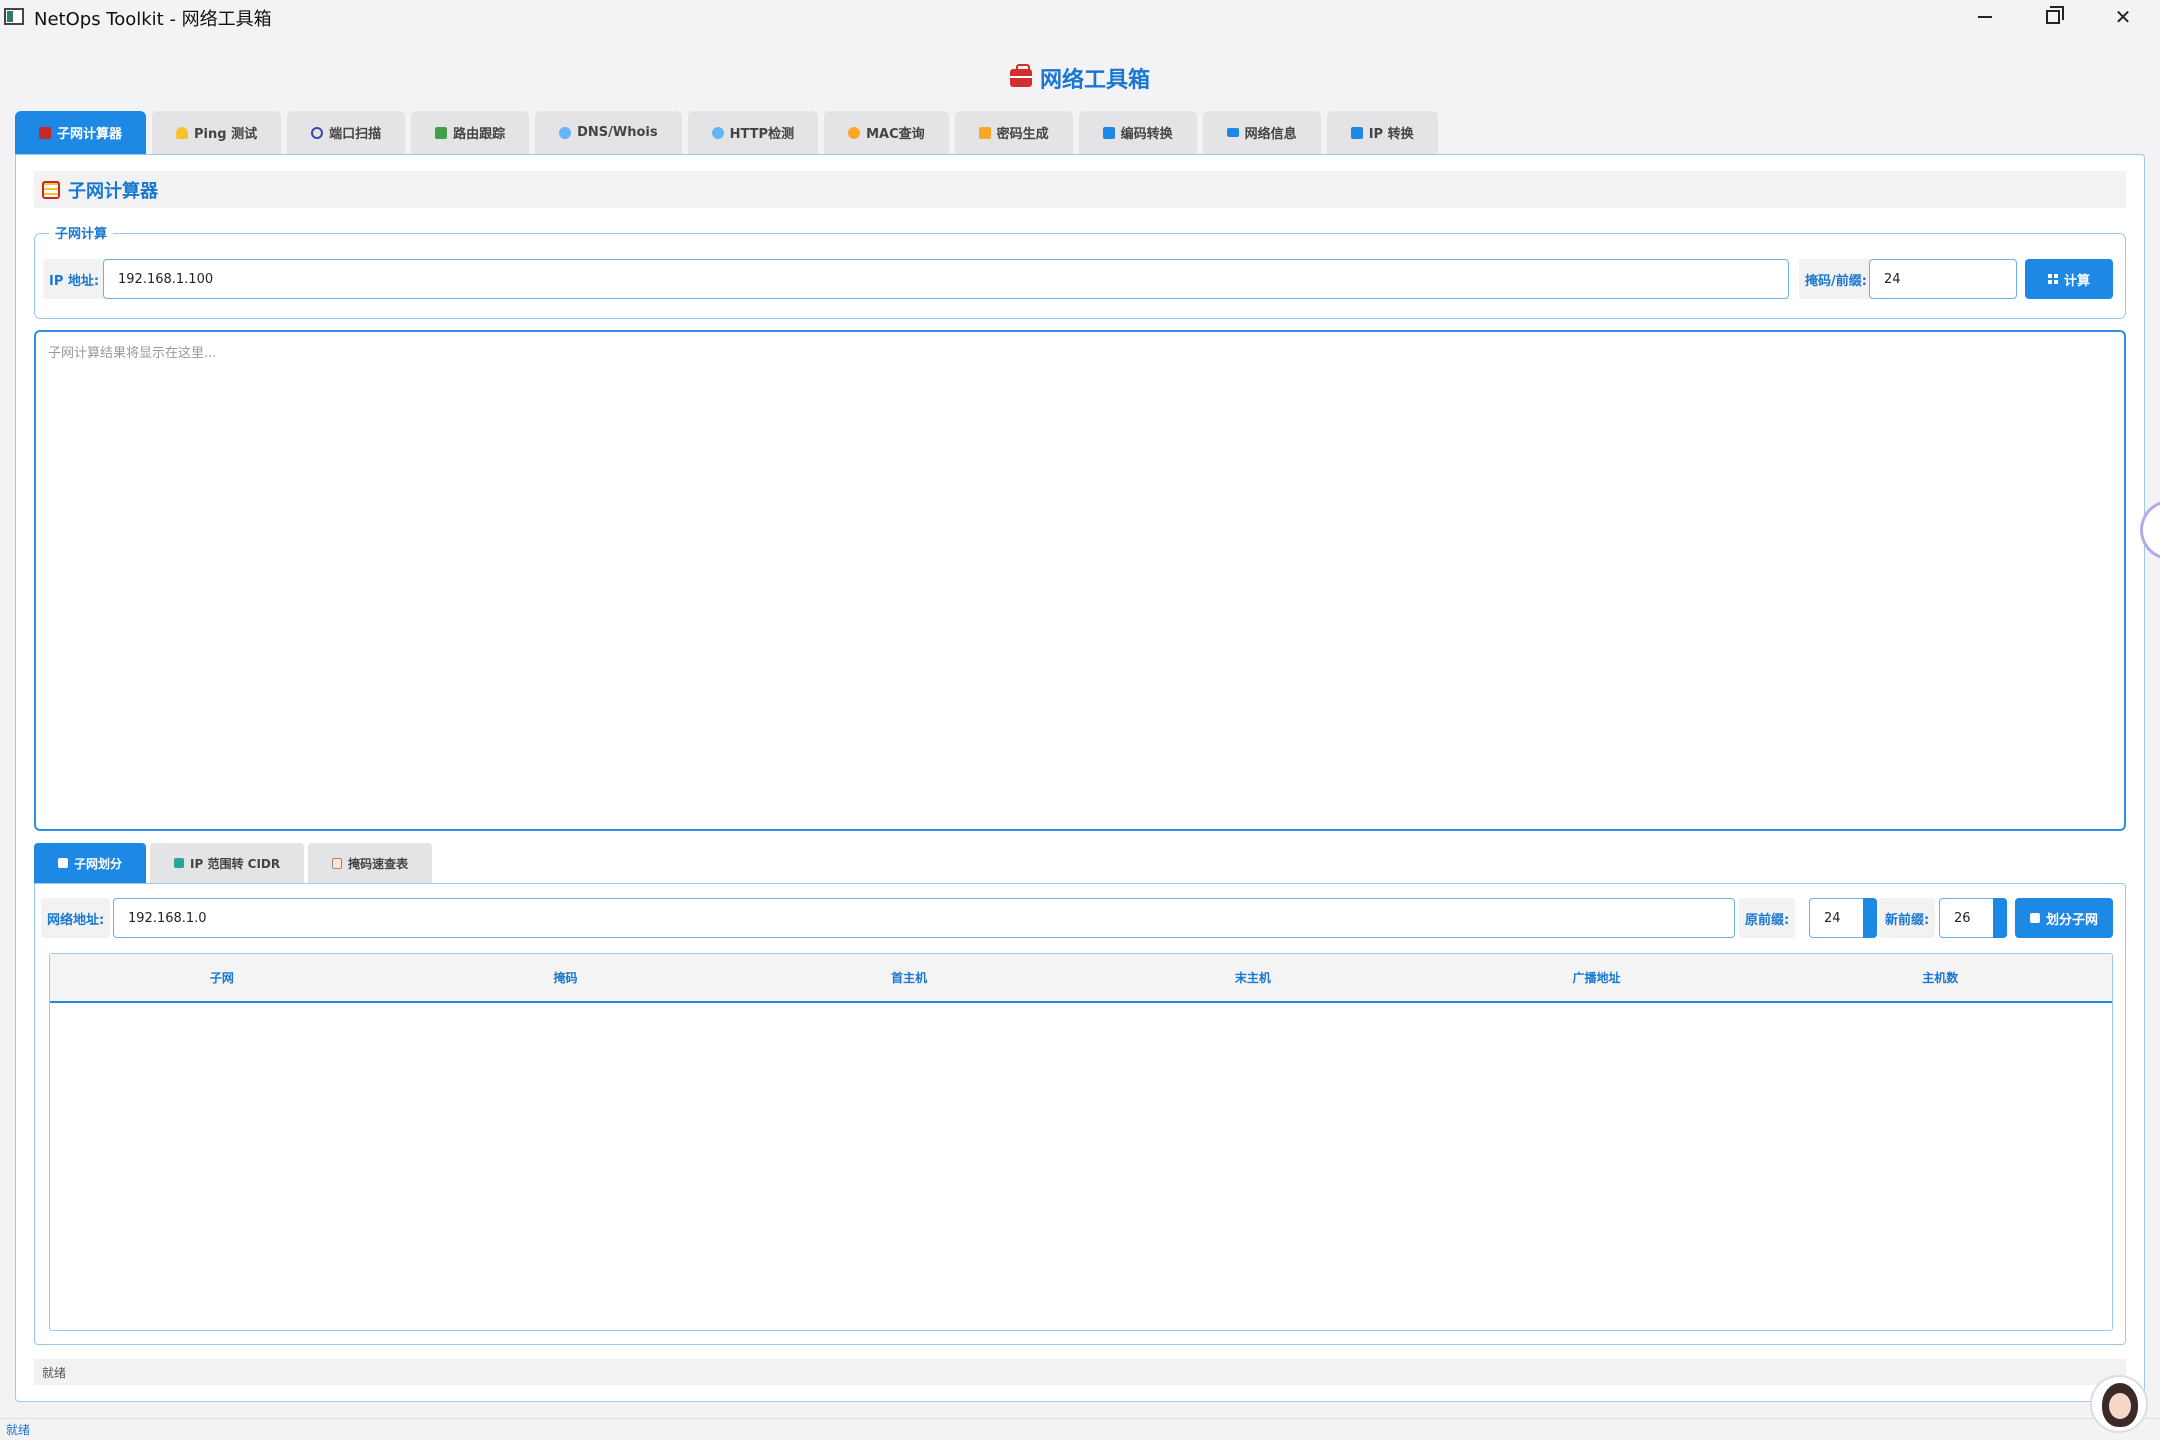  I want to click on divide-subnet-button: 划分子网, so click(2064, 918).